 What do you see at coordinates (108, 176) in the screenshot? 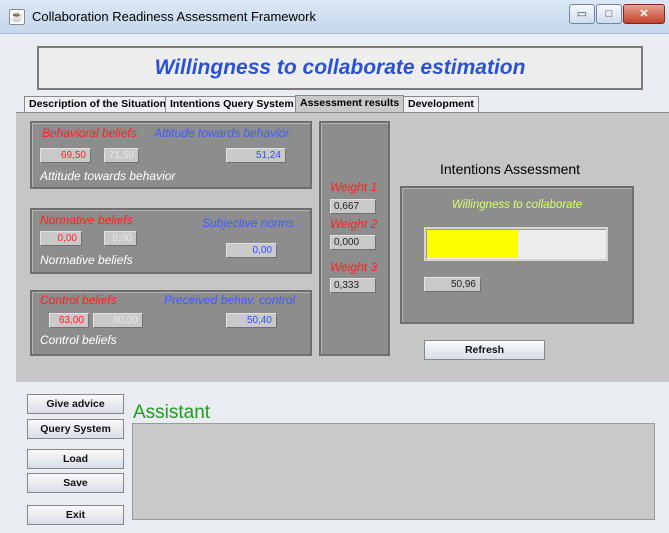
I see `behavioral-footer-label: Attitude towards behavior` at bounding box center [108, 176].